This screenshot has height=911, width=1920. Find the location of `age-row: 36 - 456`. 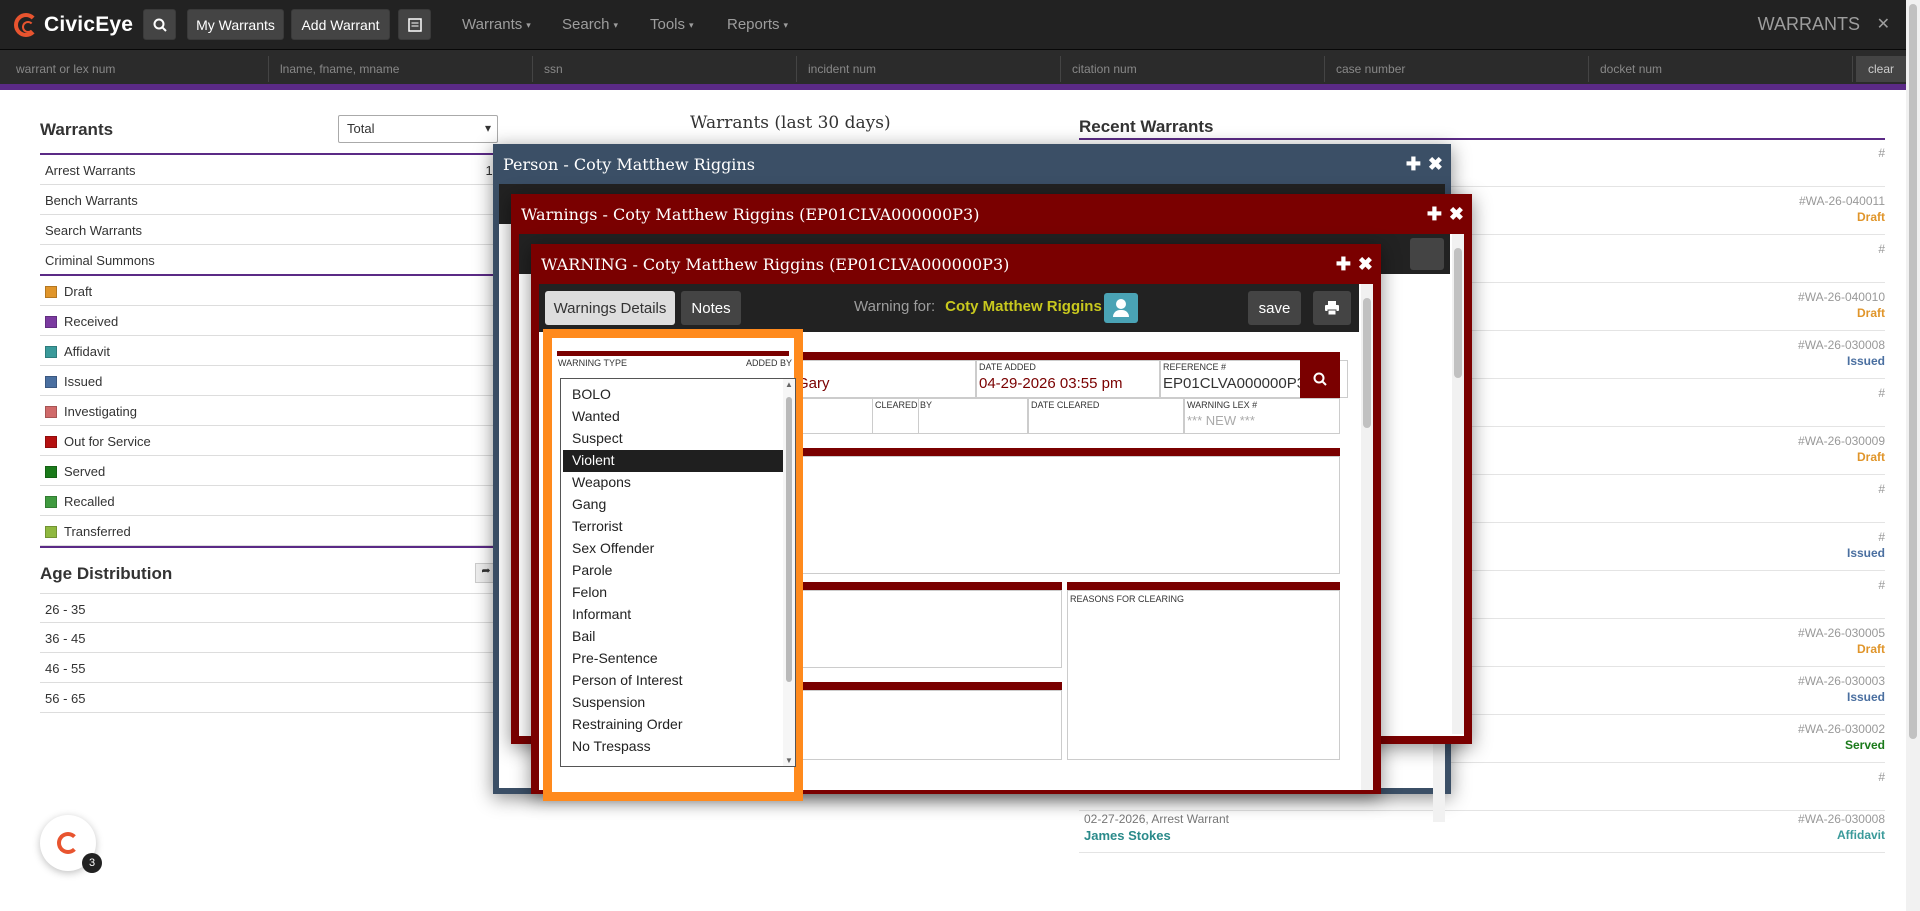

age-row: 36 - 456 is located at coordinates (270, 638).